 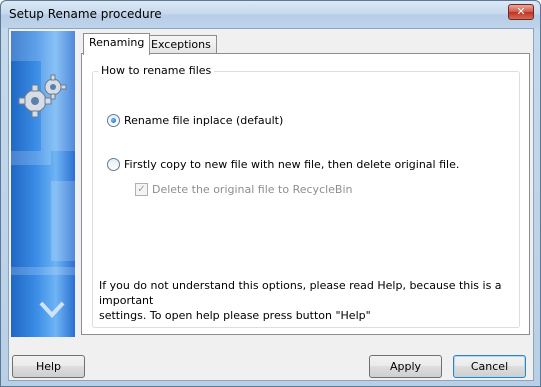 I want to click on window-title: Setup Rename procedure, so click(x=85, y=14).